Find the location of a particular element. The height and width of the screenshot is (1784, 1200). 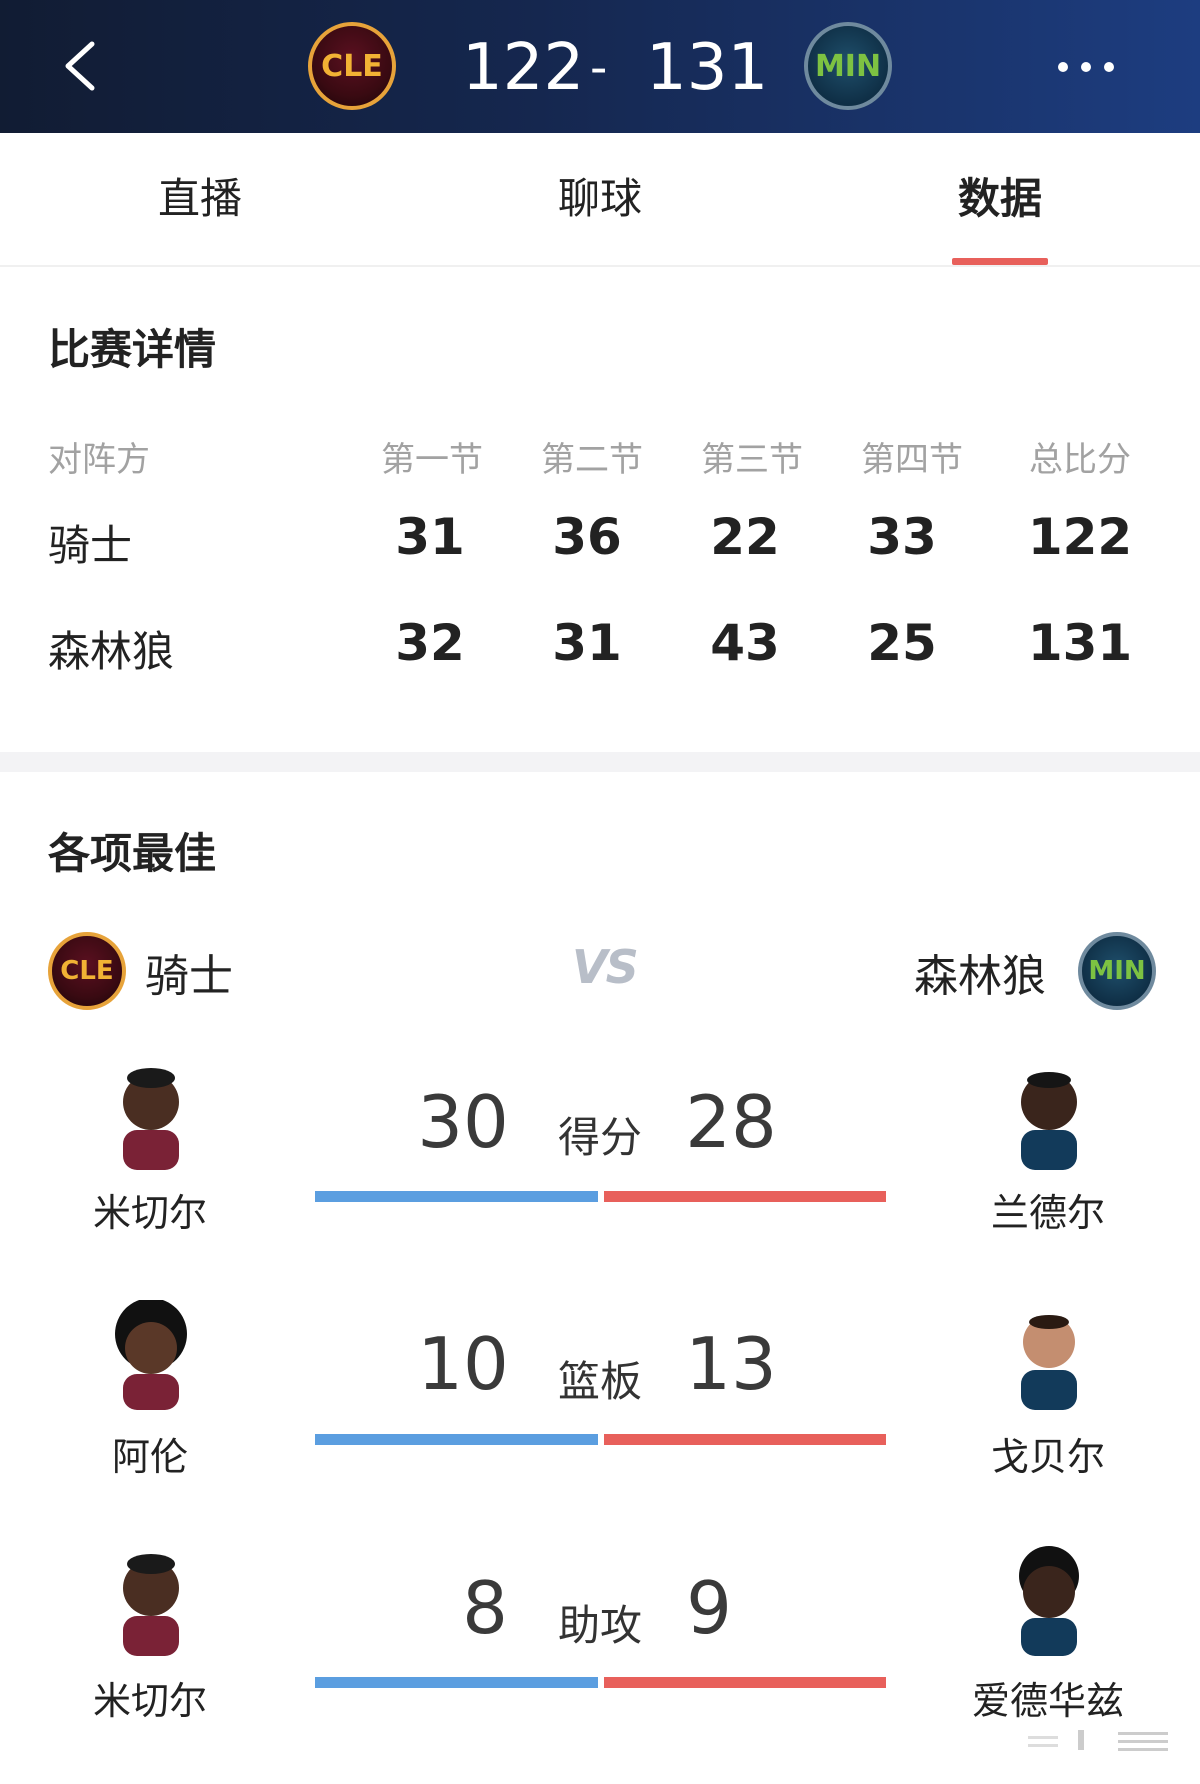

away-stat-value: 28 is located at coordinates (731, 1122).